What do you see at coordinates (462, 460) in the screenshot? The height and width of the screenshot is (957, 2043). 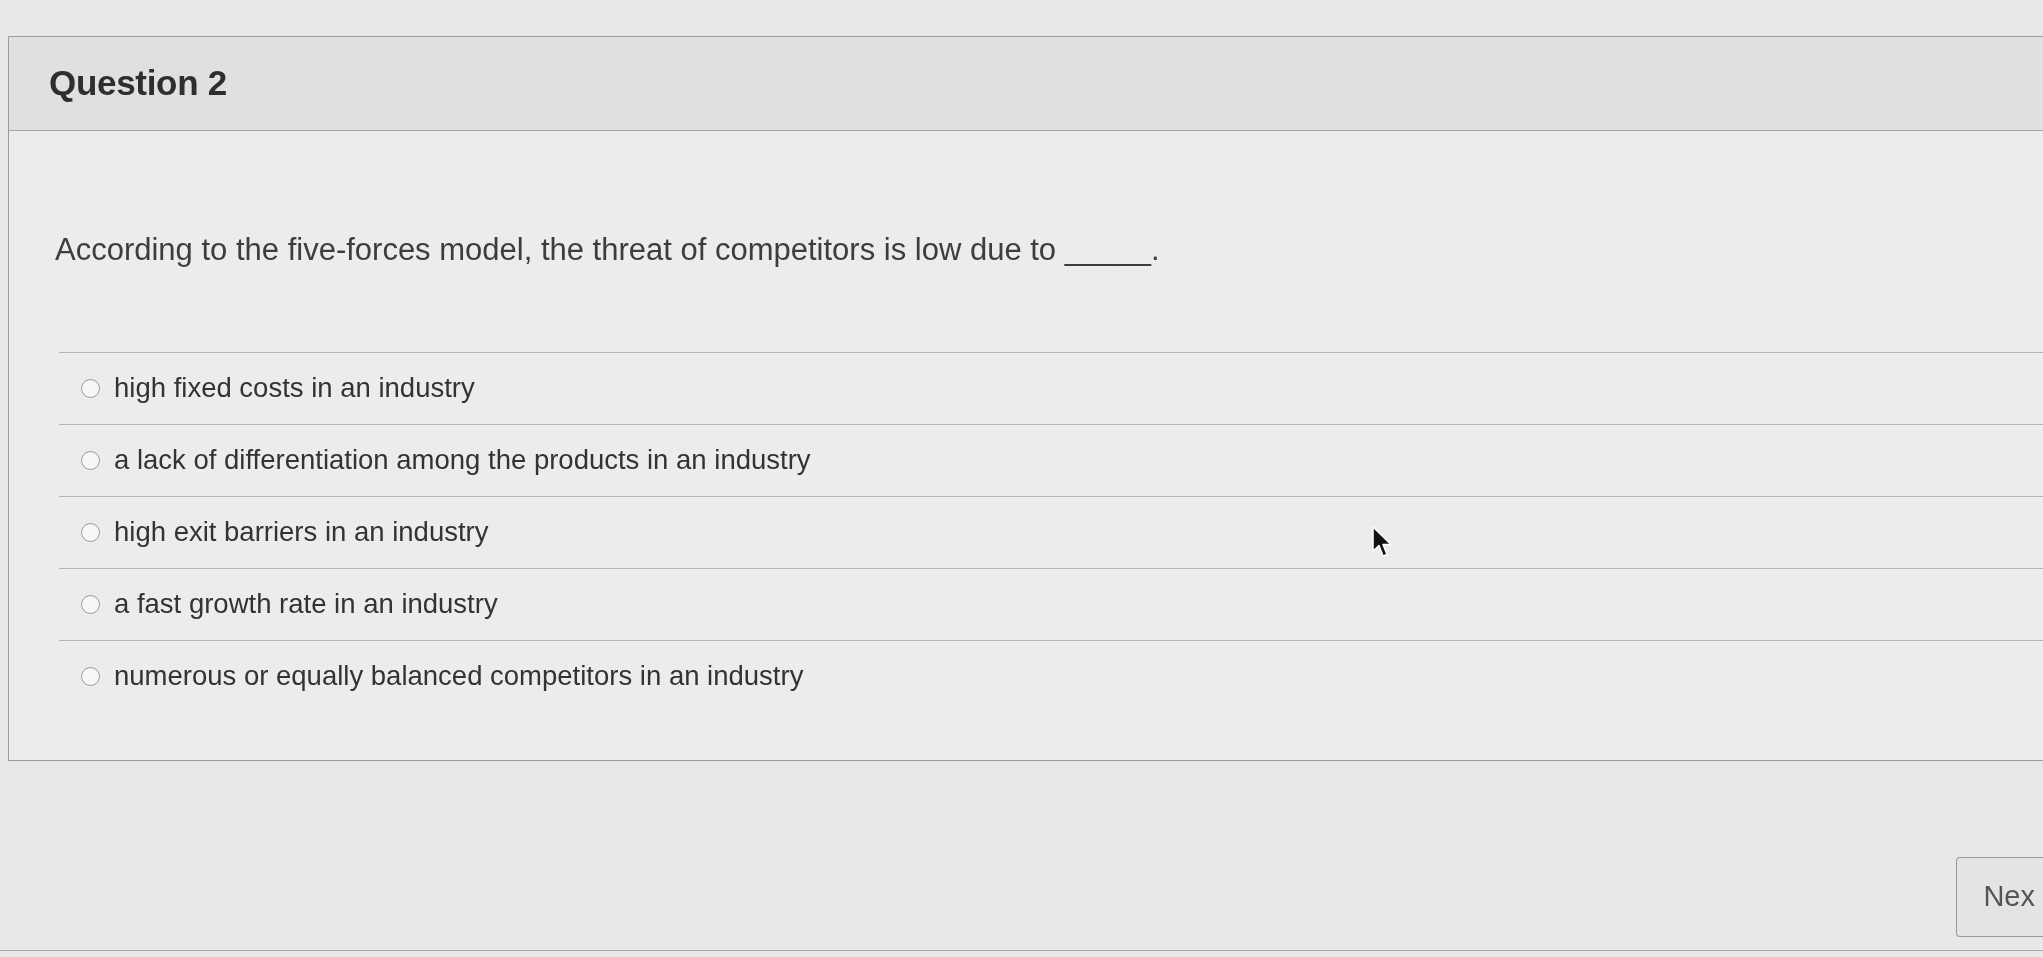 I see `option-label: a lack of differentiation among the products in an industry` at bounding box center [462, 460].